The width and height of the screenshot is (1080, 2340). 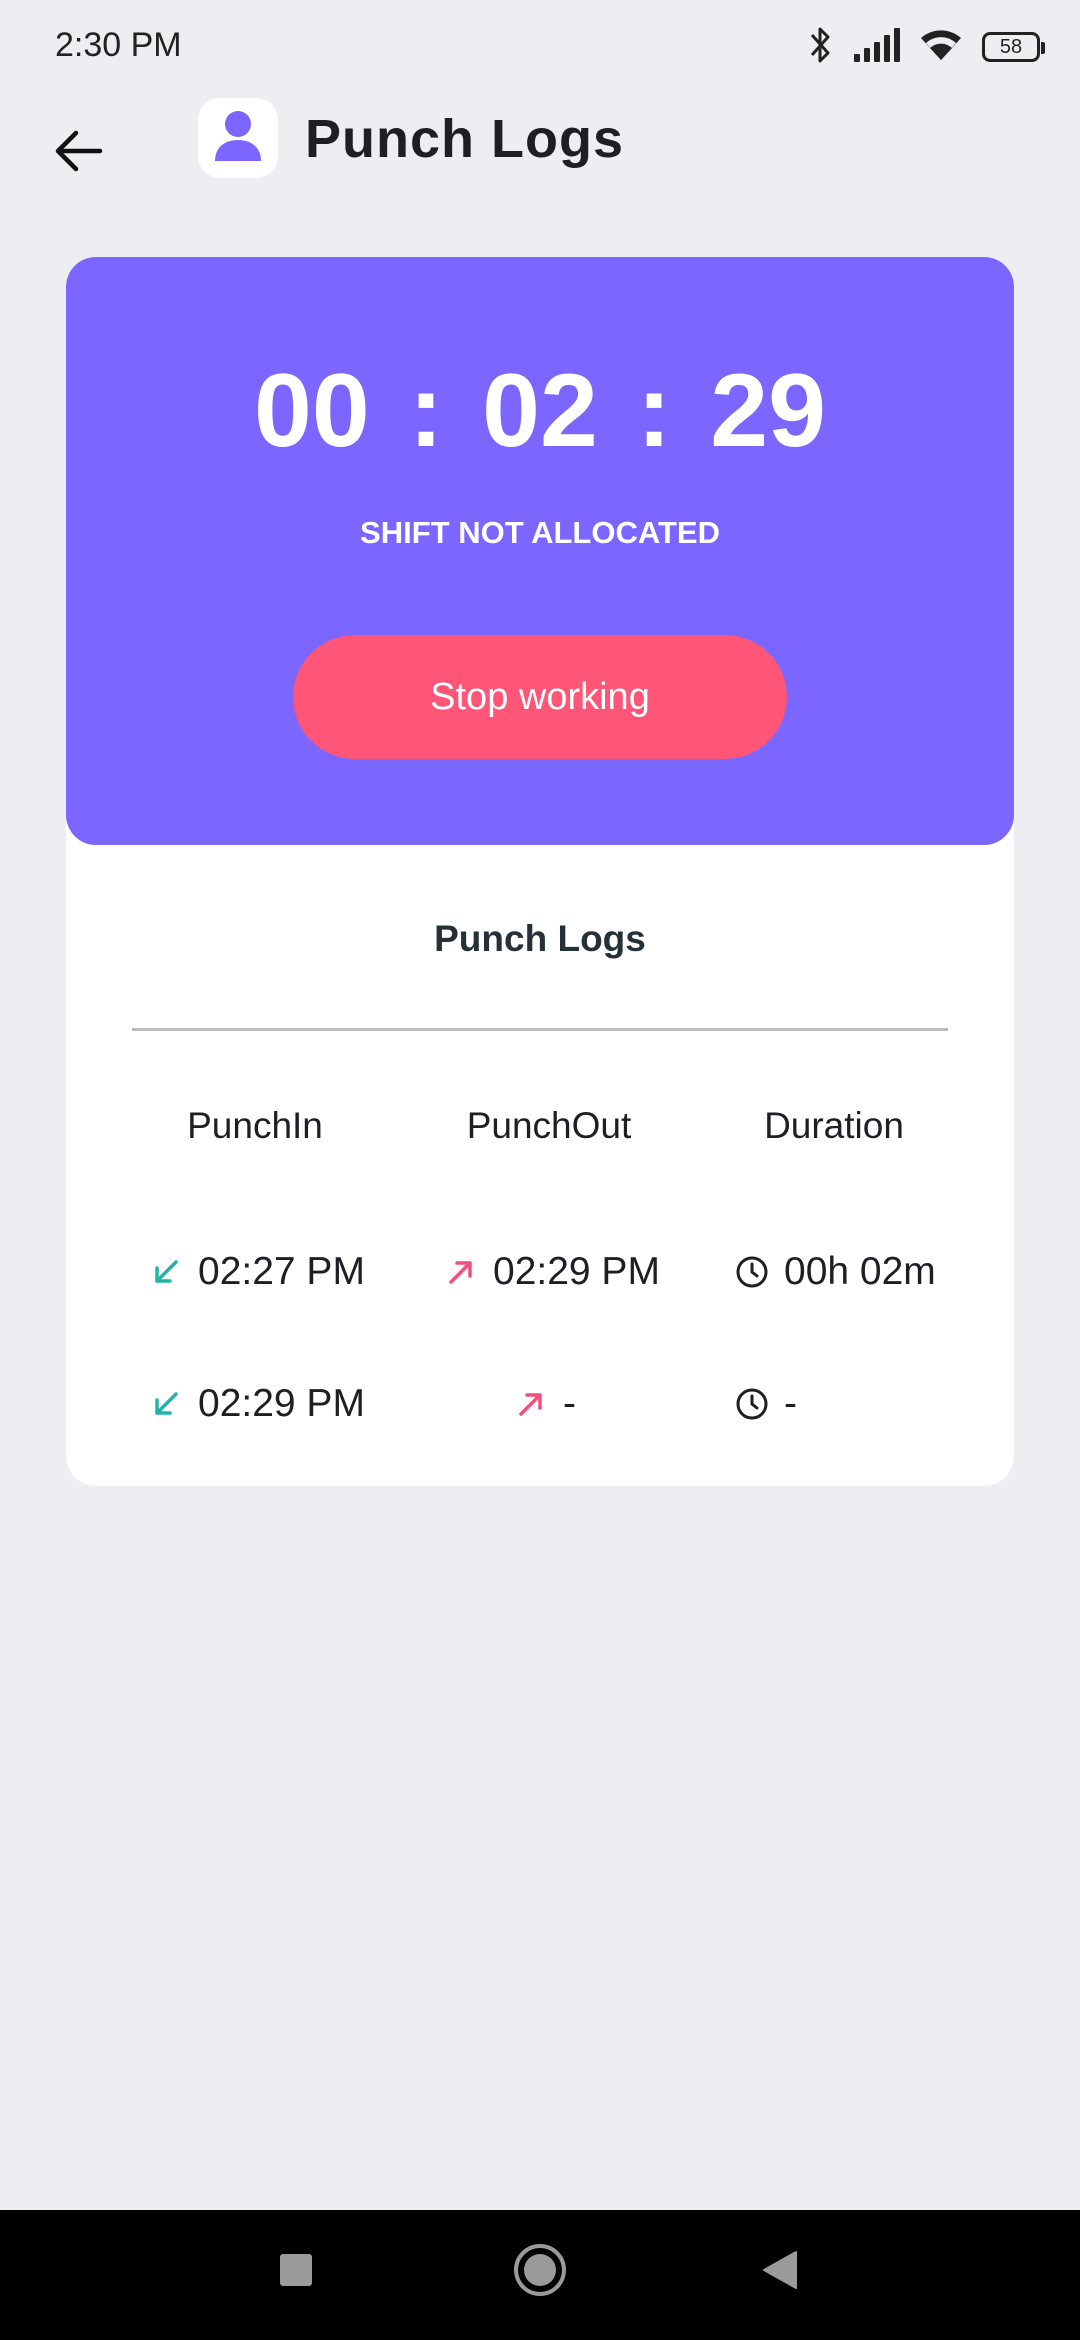 I want to click on home-button, so click(x=540, y=2272).